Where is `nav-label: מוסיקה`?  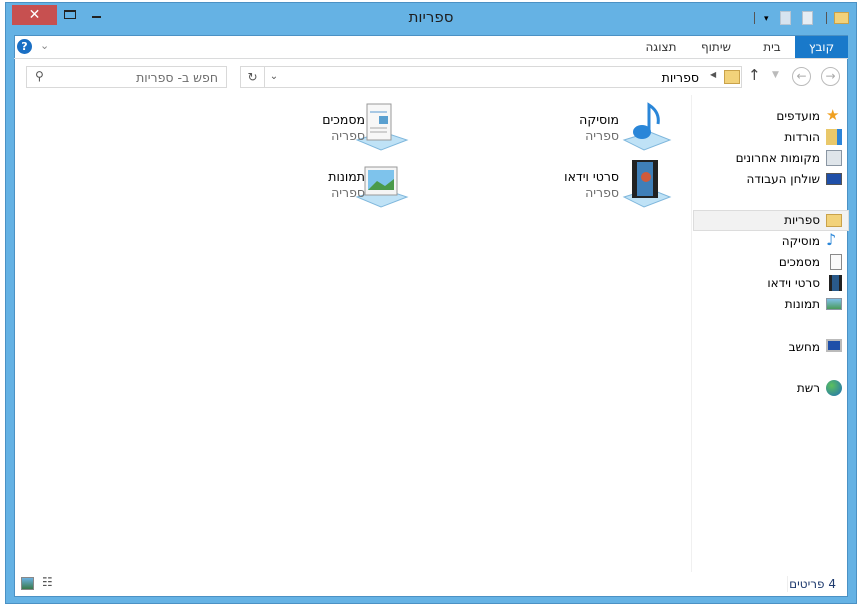
nav-label: מוסיקה is located at coordinates (800, 241).